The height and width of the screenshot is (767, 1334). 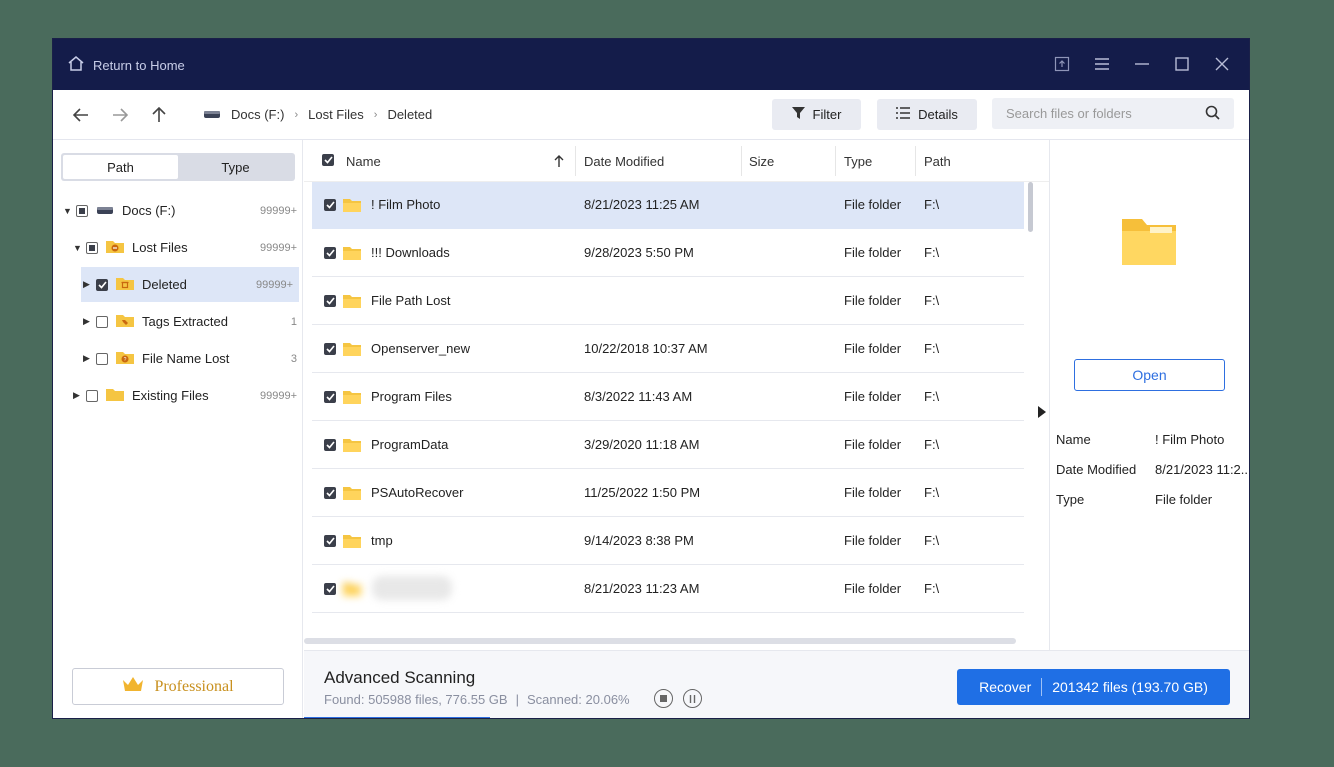 What do you see at coordinates (178, 395) in the screenshot?
I see `tree-item-existing-files: ▶ Existing Files 99999+` at bounding box center [178, 395].